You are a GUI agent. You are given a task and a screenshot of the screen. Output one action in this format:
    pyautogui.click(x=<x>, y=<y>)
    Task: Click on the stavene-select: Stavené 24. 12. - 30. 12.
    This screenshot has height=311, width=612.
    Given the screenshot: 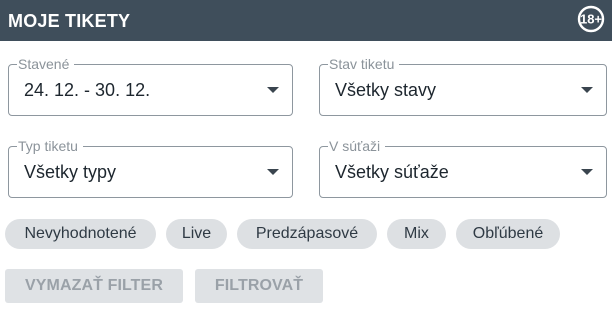 What is the action you would take?
    pyautogui.click(x=150, y=85)
    